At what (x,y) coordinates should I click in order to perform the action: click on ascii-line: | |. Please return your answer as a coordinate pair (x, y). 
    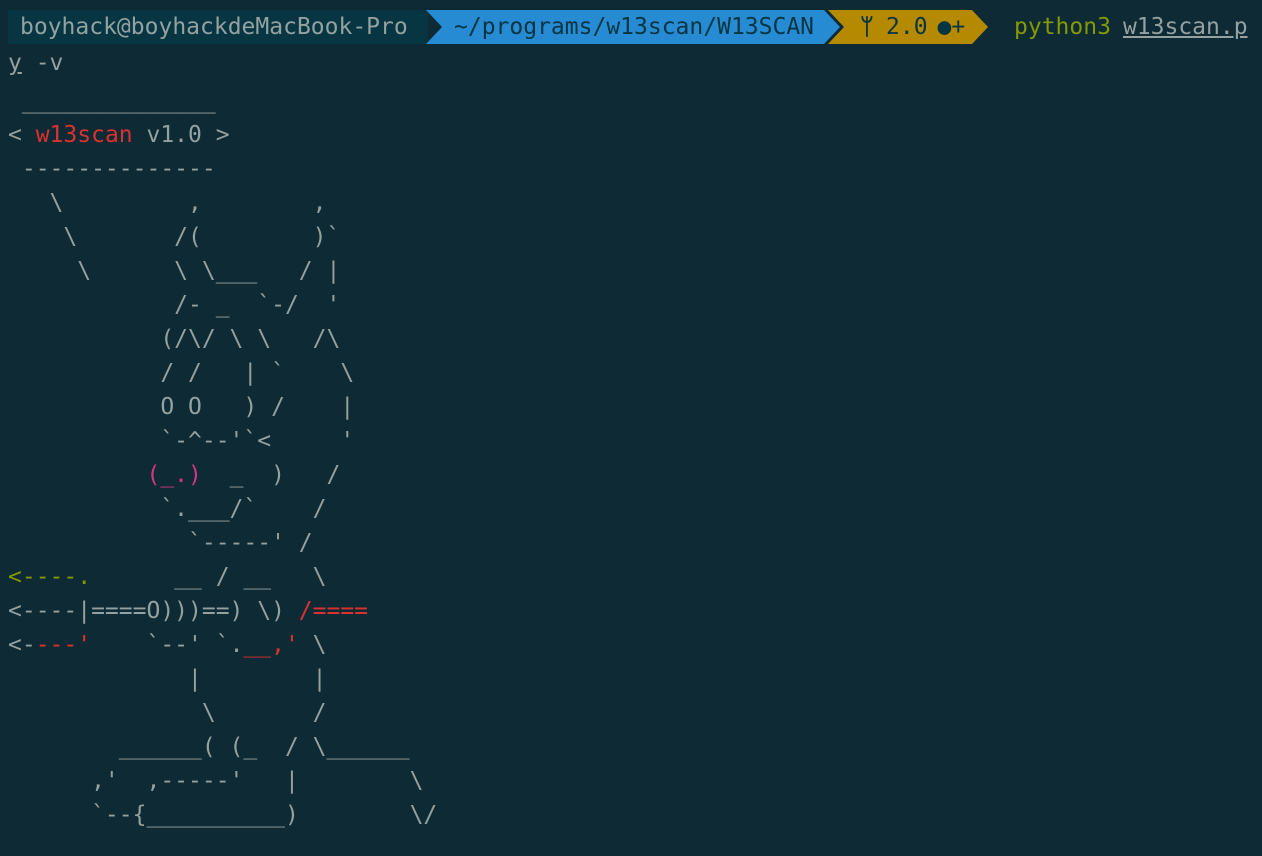
    Looking at the image, I should click on (167, 679).